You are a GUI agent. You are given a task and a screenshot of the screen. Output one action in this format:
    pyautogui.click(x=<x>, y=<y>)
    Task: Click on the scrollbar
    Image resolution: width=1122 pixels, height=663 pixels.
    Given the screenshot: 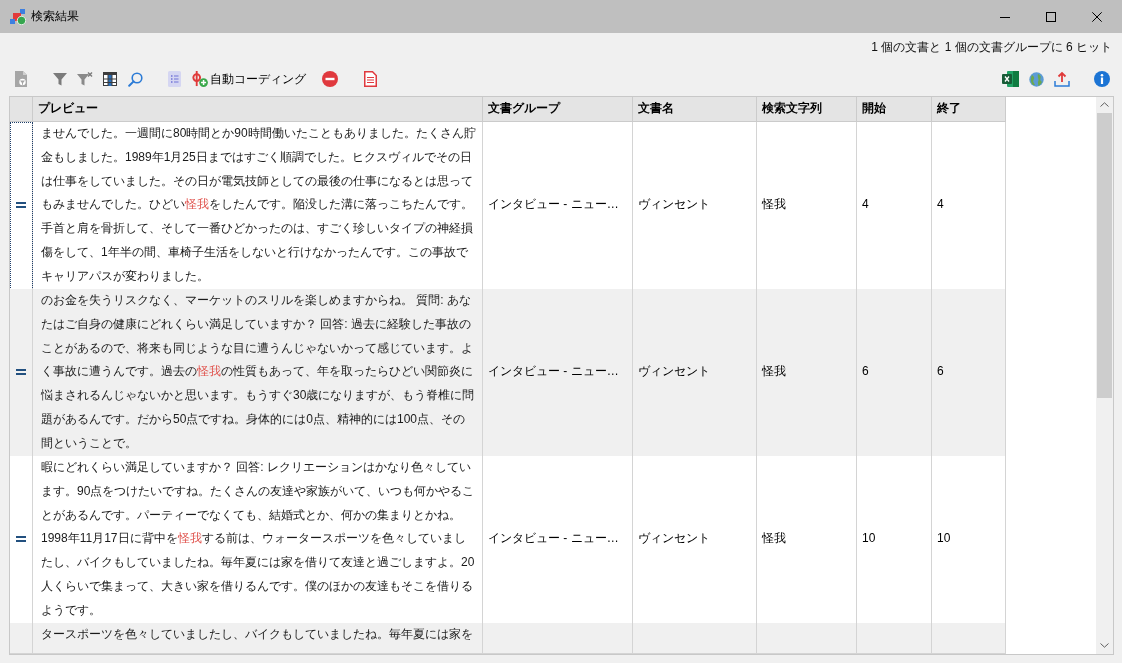 What is the action you would take?
    pyautogui.click(x=1104, y=375)
    